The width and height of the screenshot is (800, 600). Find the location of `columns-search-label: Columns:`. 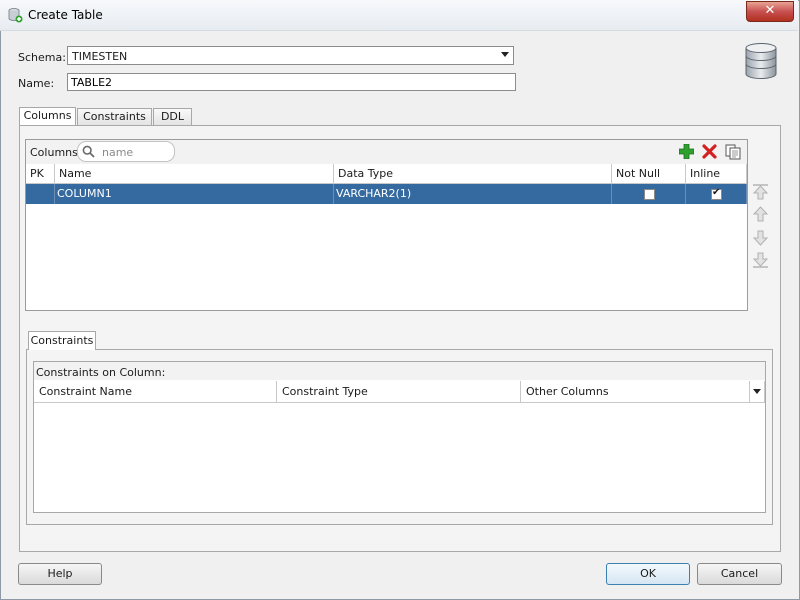

columns-search-label: Columns: is located at coordinates (56, 152).